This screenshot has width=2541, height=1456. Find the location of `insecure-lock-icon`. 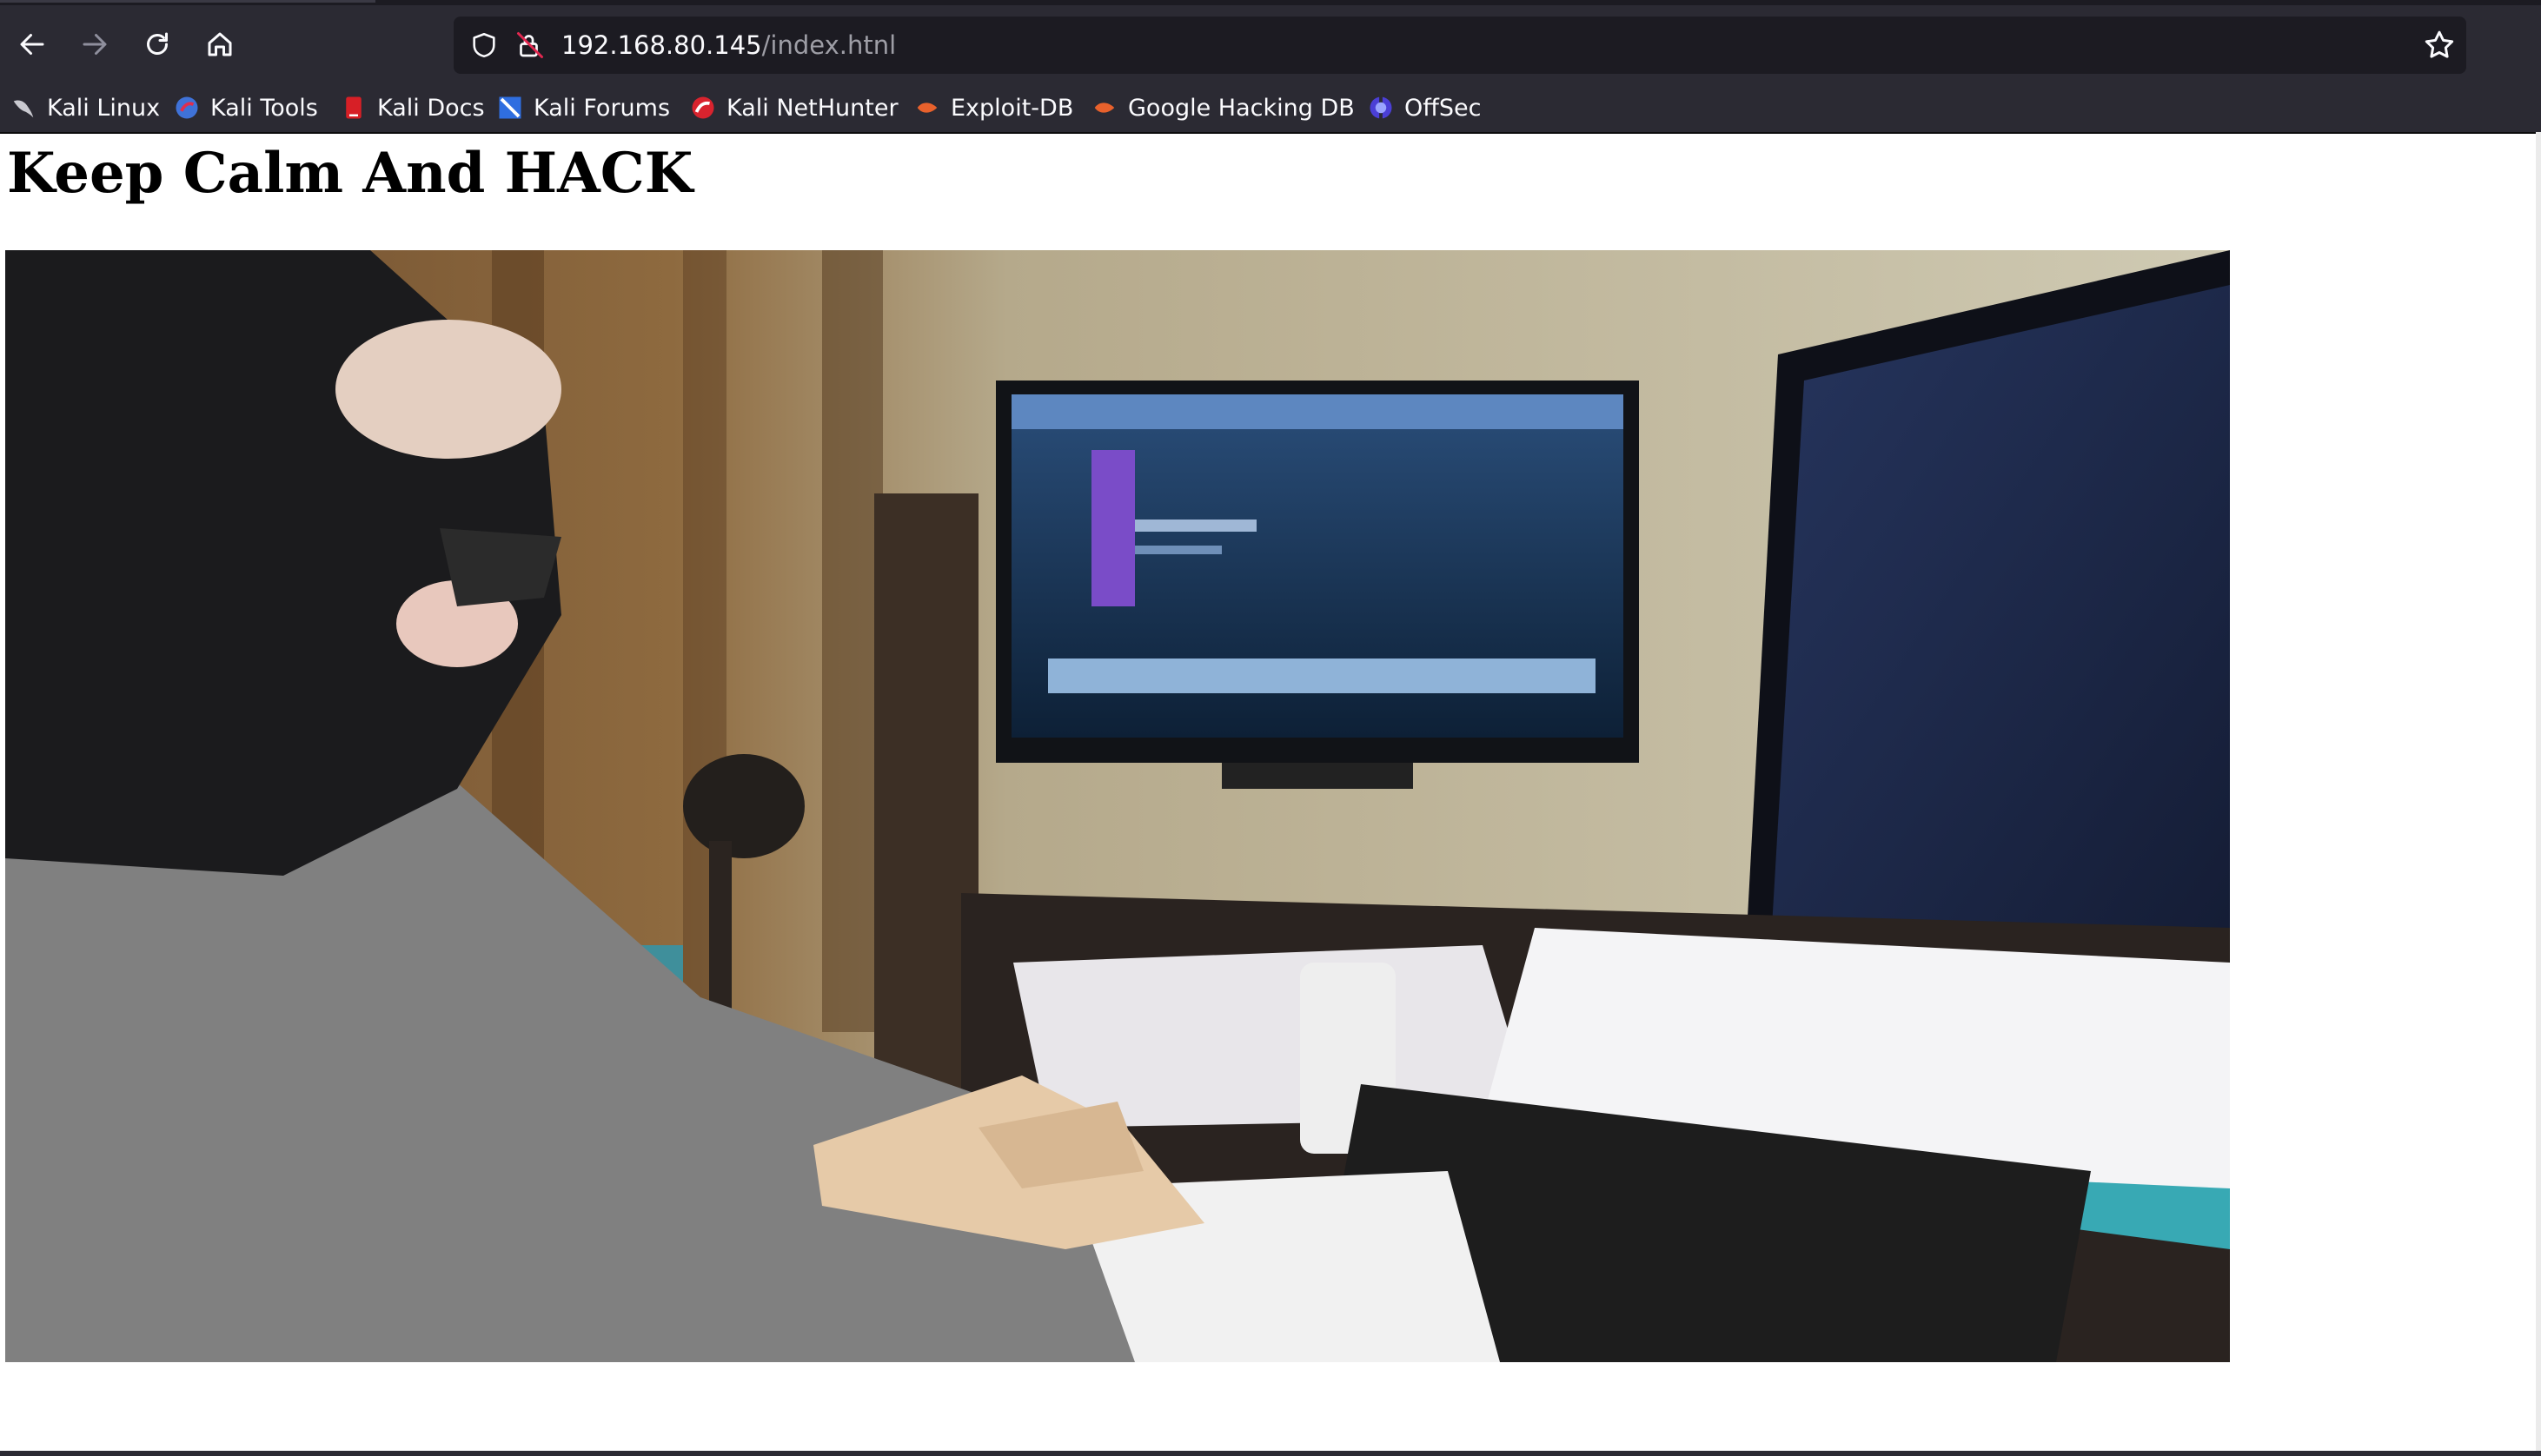

insecure-lock-icon is located at coordinates (530, 45).